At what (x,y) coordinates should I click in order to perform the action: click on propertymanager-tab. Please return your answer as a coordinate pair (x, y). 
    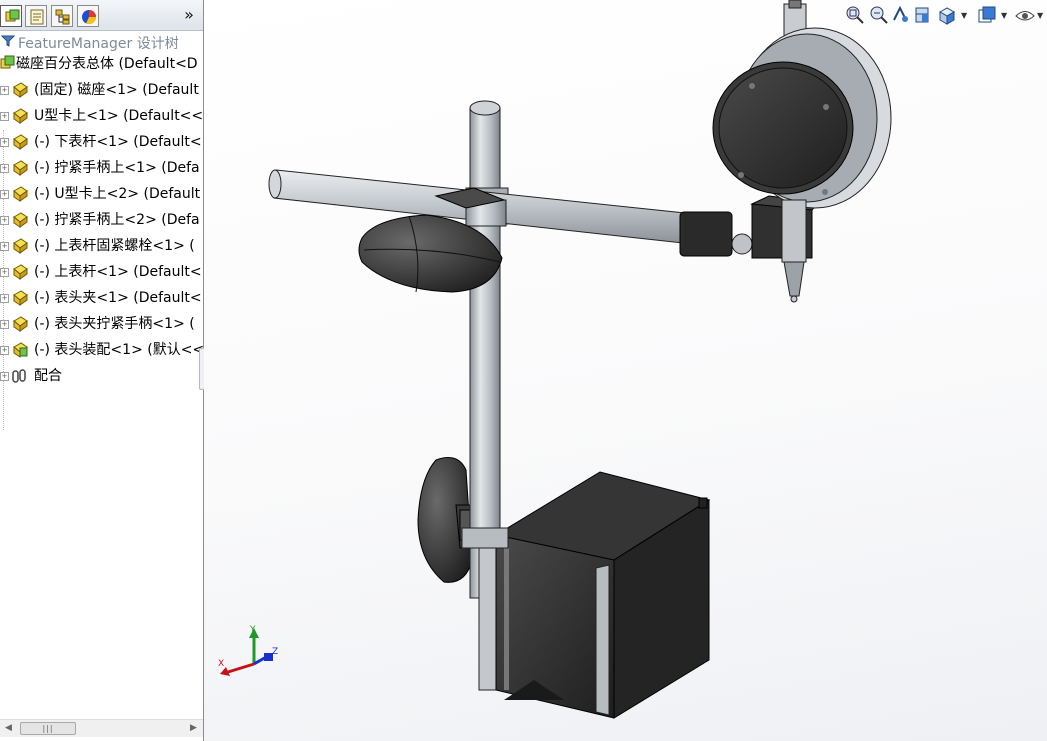
    Looking at the image, I should click on (36, 16).